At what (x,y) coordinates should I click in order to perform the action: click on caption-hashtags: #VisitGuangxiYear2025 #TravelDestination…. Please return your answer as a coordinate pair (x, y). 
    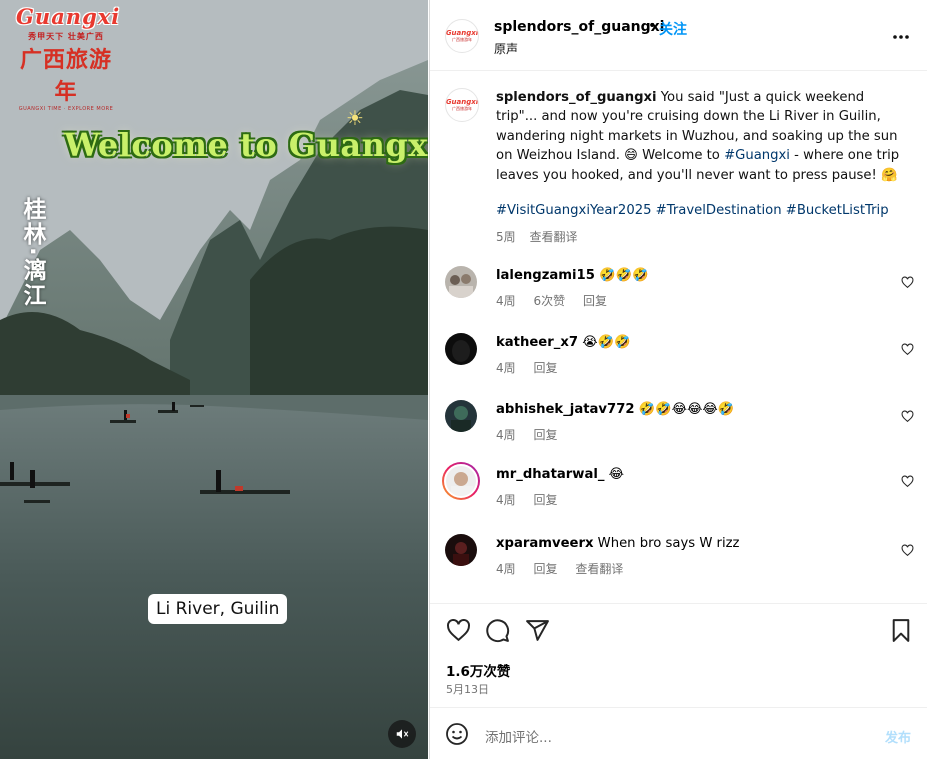
    Looking at the image, I should click on (692, 210).